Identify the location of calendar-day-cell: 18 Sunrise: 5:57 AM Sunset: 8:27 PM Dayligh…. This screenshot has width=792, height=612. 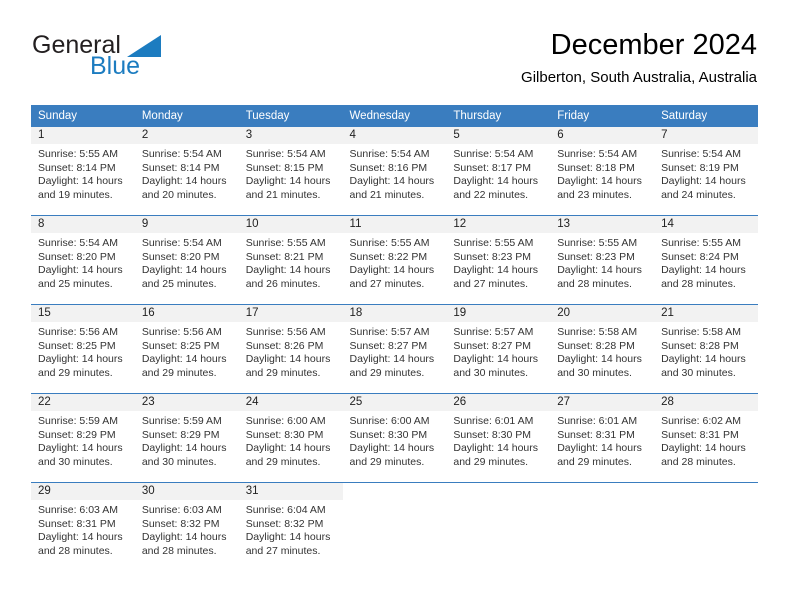
(394, 349).